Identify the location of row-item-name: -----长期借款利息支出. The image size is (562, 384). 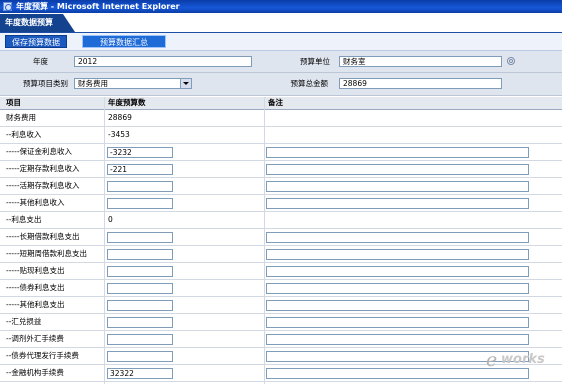
(43, 236).